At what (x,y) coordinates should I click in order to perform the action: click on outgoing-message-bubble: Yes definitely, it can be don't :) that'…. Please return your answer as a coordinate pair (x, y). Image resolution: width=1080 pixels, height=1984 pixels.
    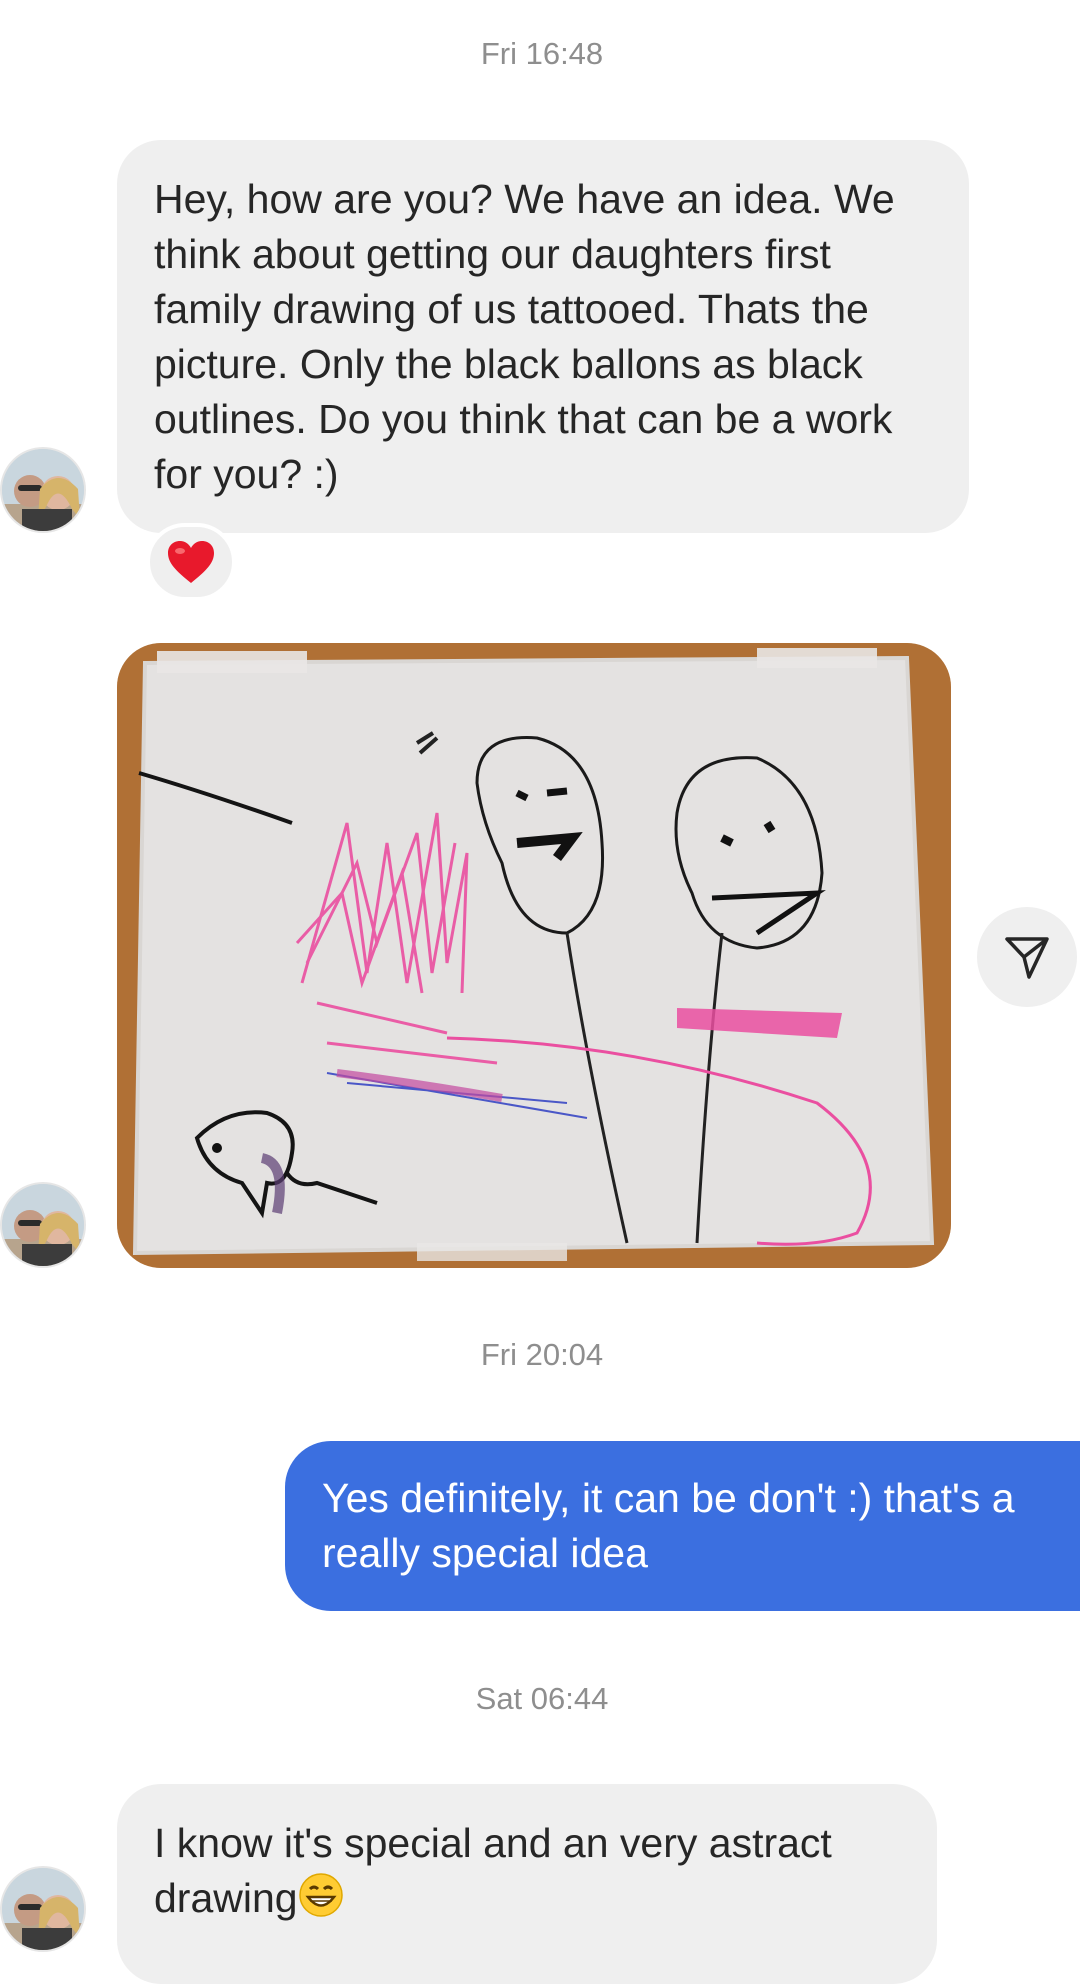
    Looking at the image, I should click on (682, 1526).